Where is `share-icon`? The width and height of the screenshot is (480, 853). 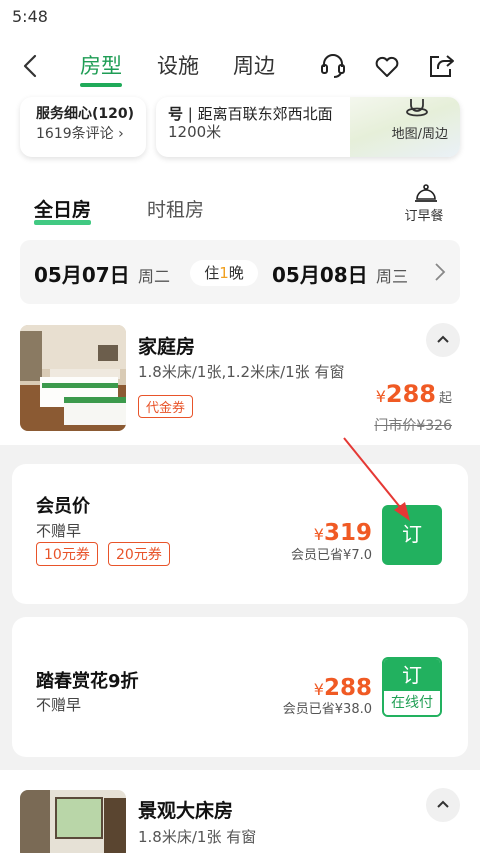 share-icon is located at coordinates (441, 66).